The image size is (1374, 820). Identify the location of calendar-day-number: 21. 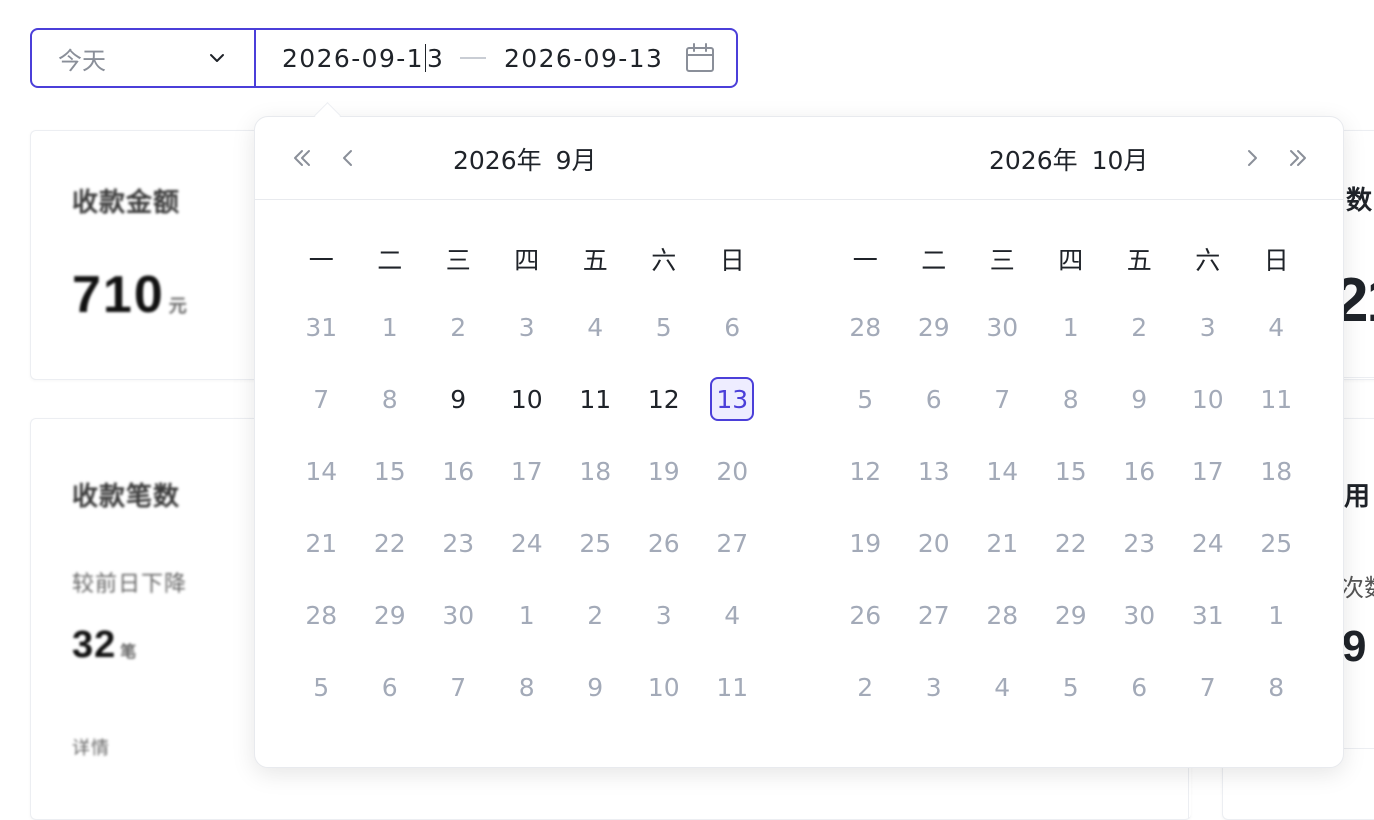
(1002, 543).